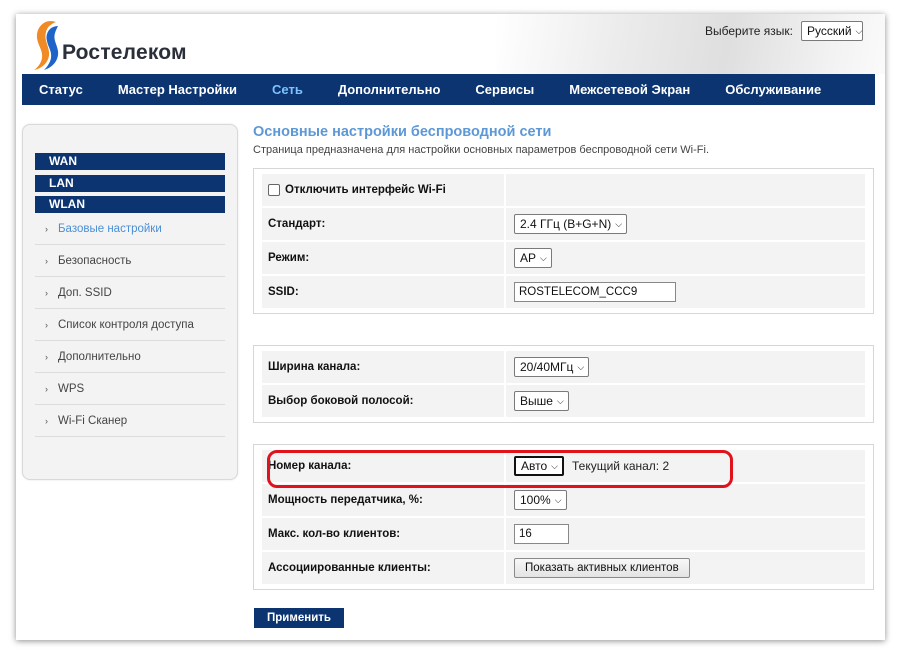  I want to click on sidebar-item-label: Wi-Fi Сканер, so click(93, 420).